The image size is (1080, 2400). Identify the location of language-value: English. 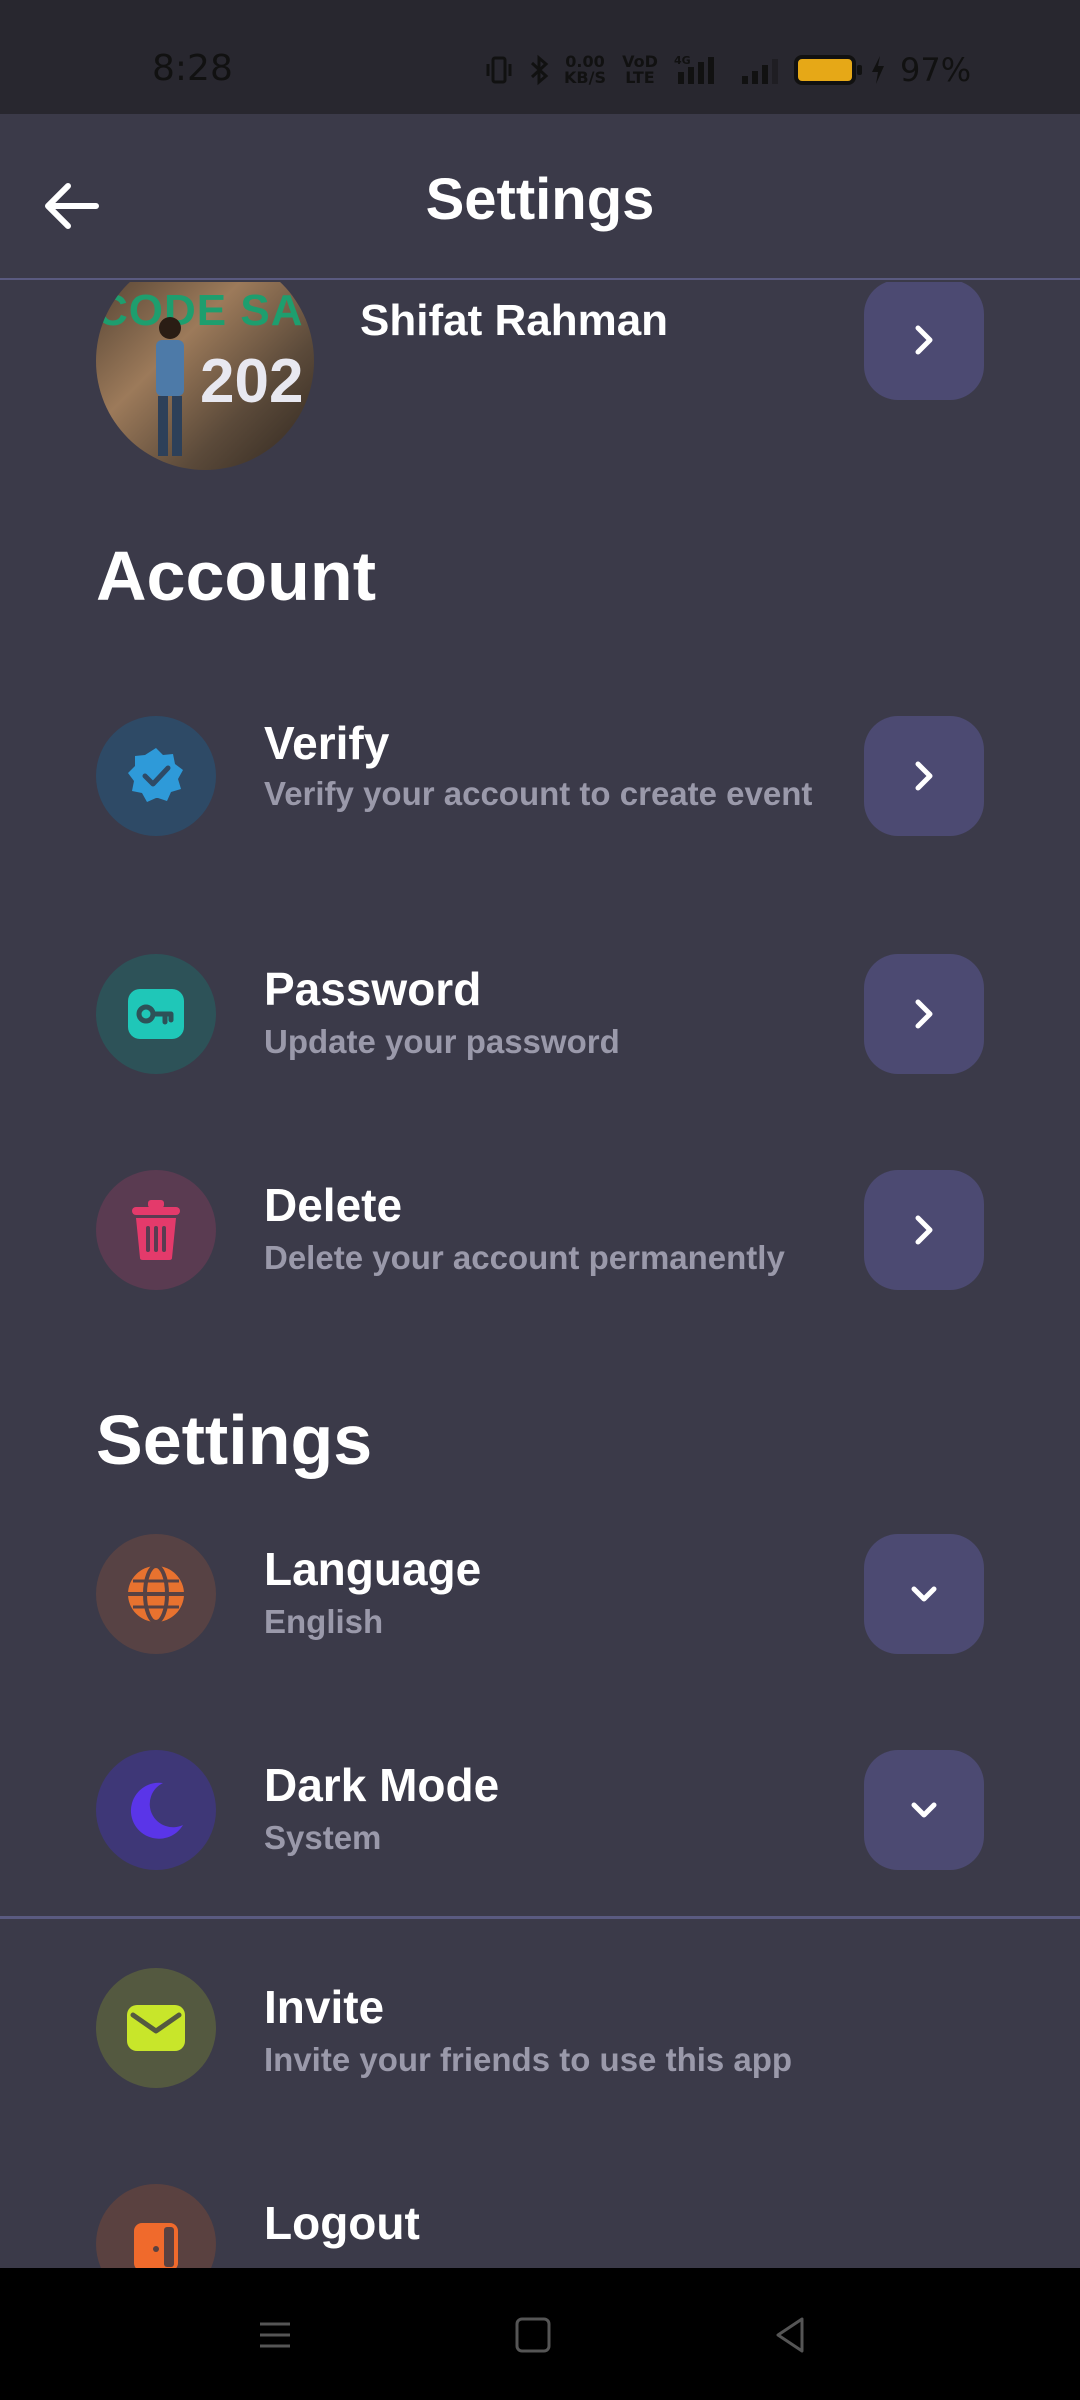
(324, 1621).